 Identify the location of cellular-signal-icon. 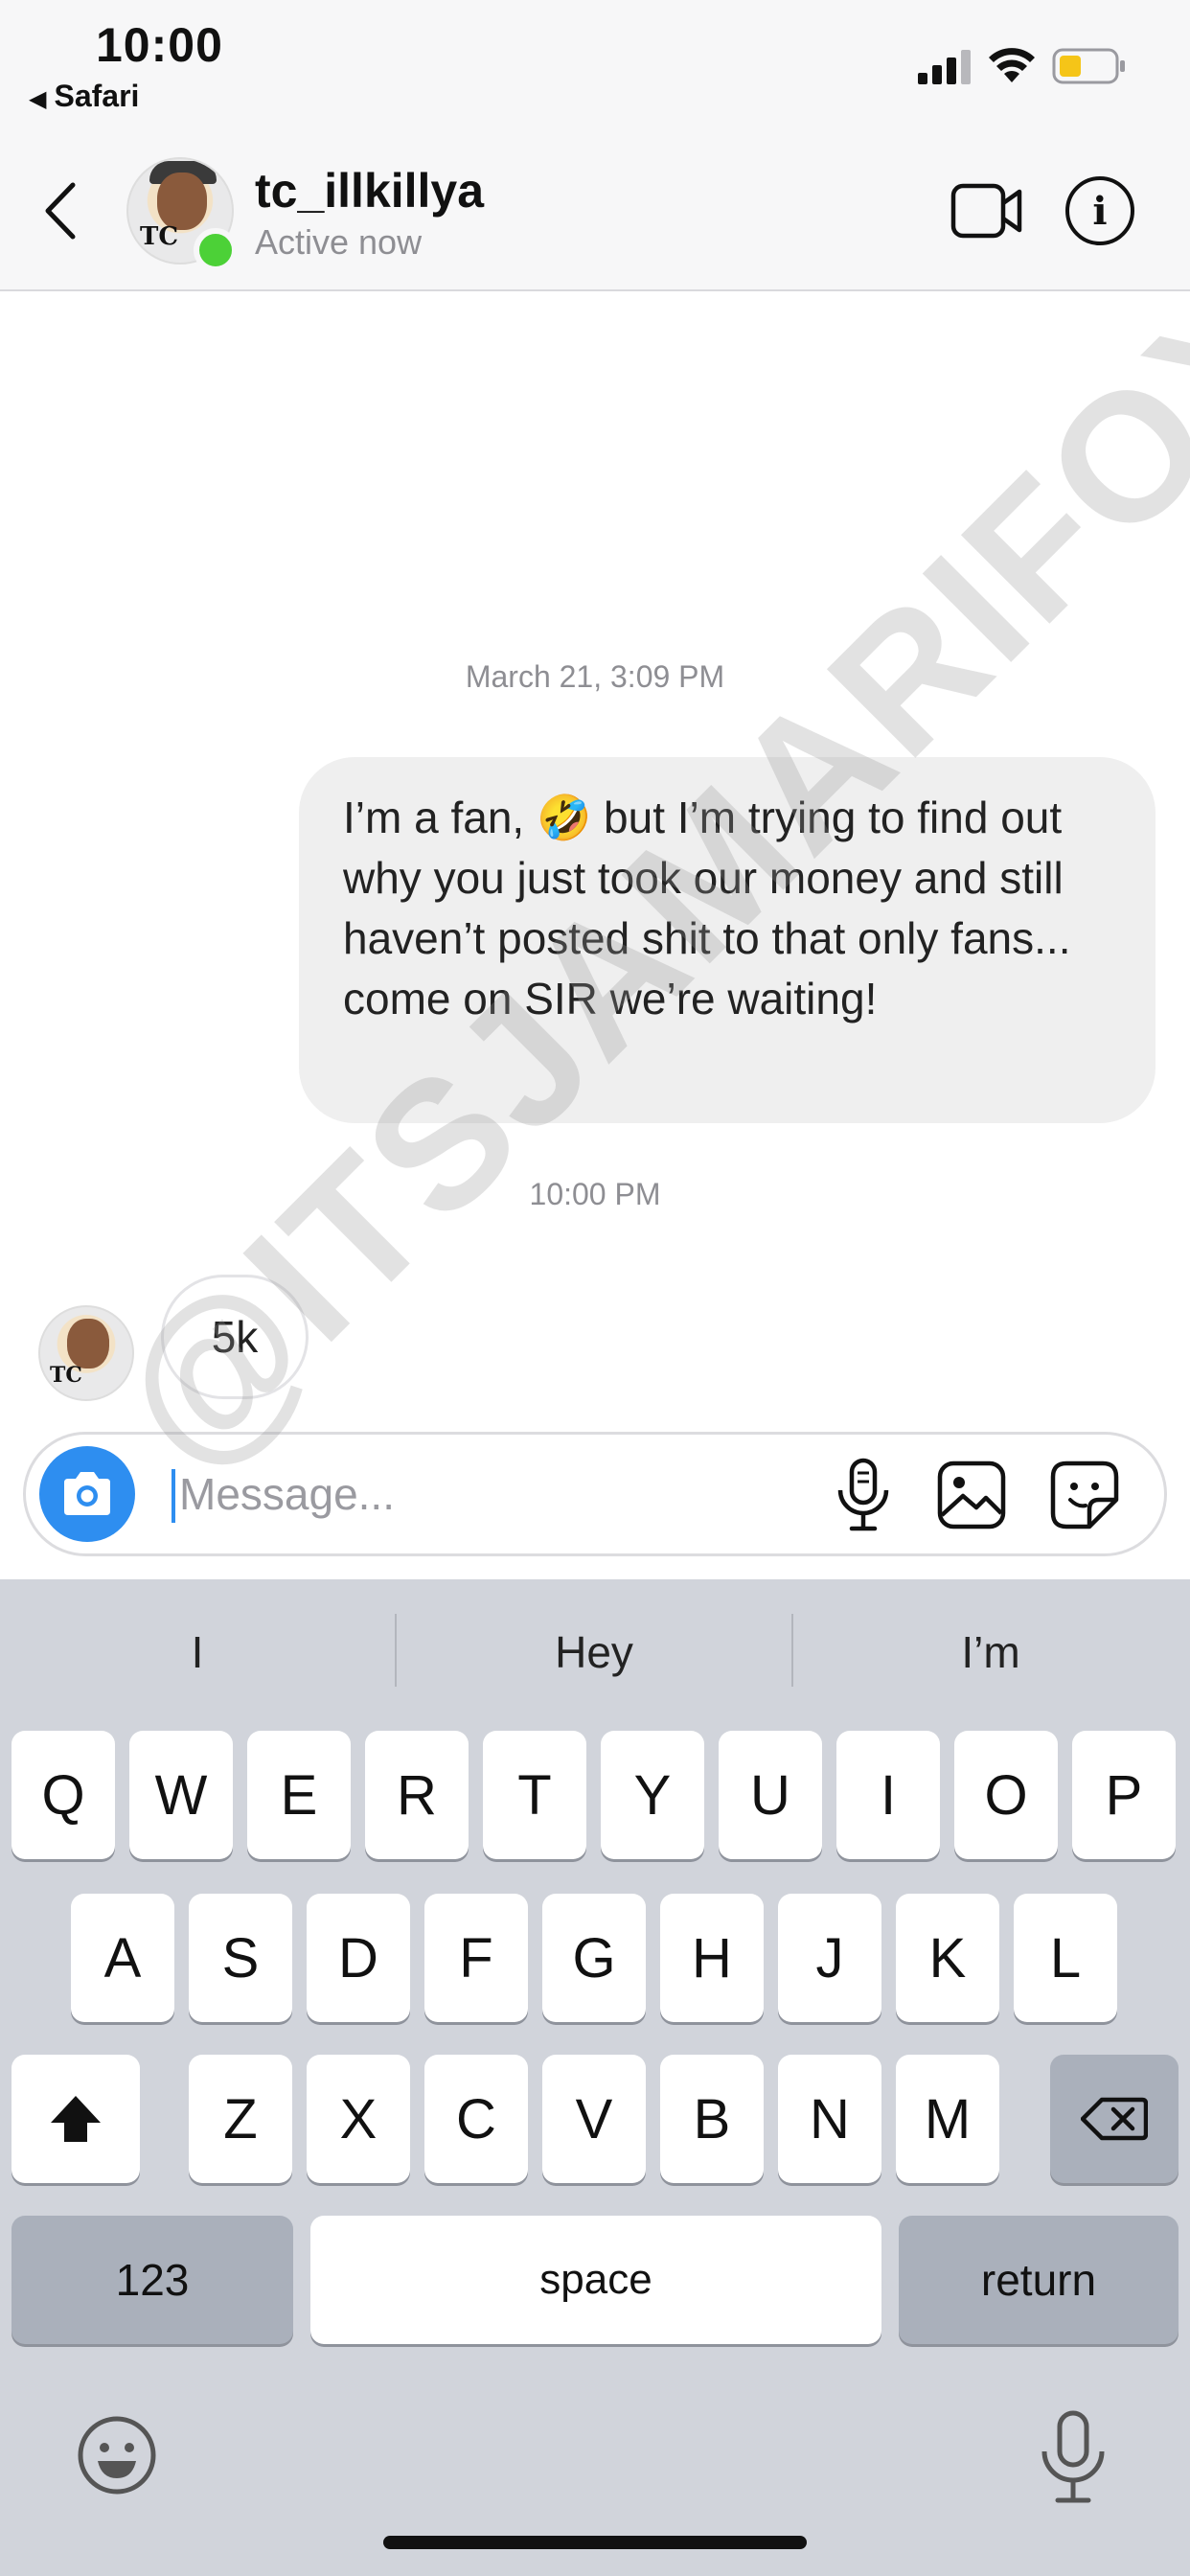
(945, 67).